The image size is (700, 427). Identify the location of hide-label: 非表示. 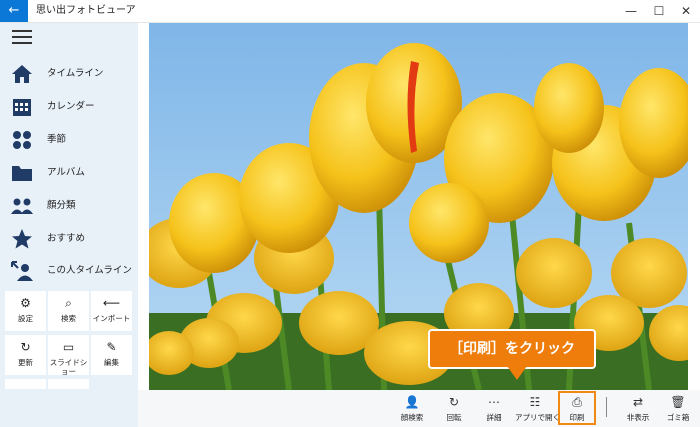
(638, 417).